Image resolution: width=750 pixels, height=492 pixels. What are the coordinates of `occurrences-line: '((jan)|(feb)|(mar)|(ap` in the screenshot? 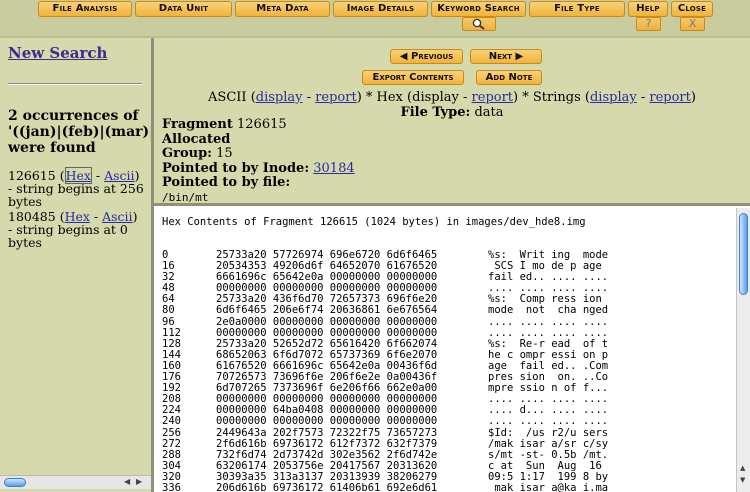 It's located at (81, 132).